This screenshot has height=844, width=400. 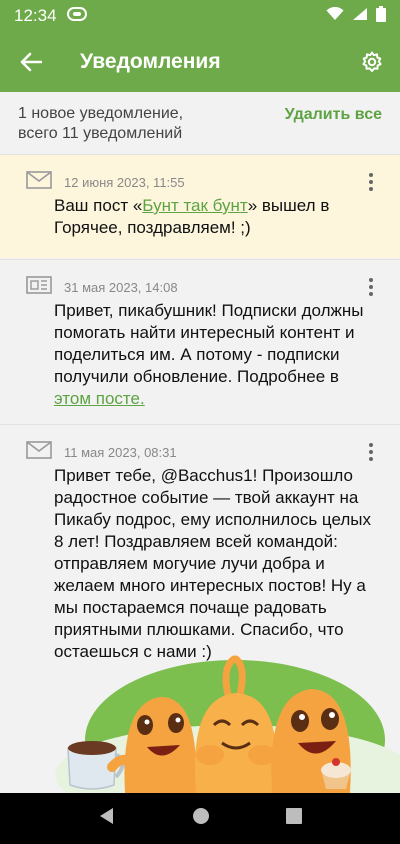 I want to click on gear-icon, so click(x=372, y=61).